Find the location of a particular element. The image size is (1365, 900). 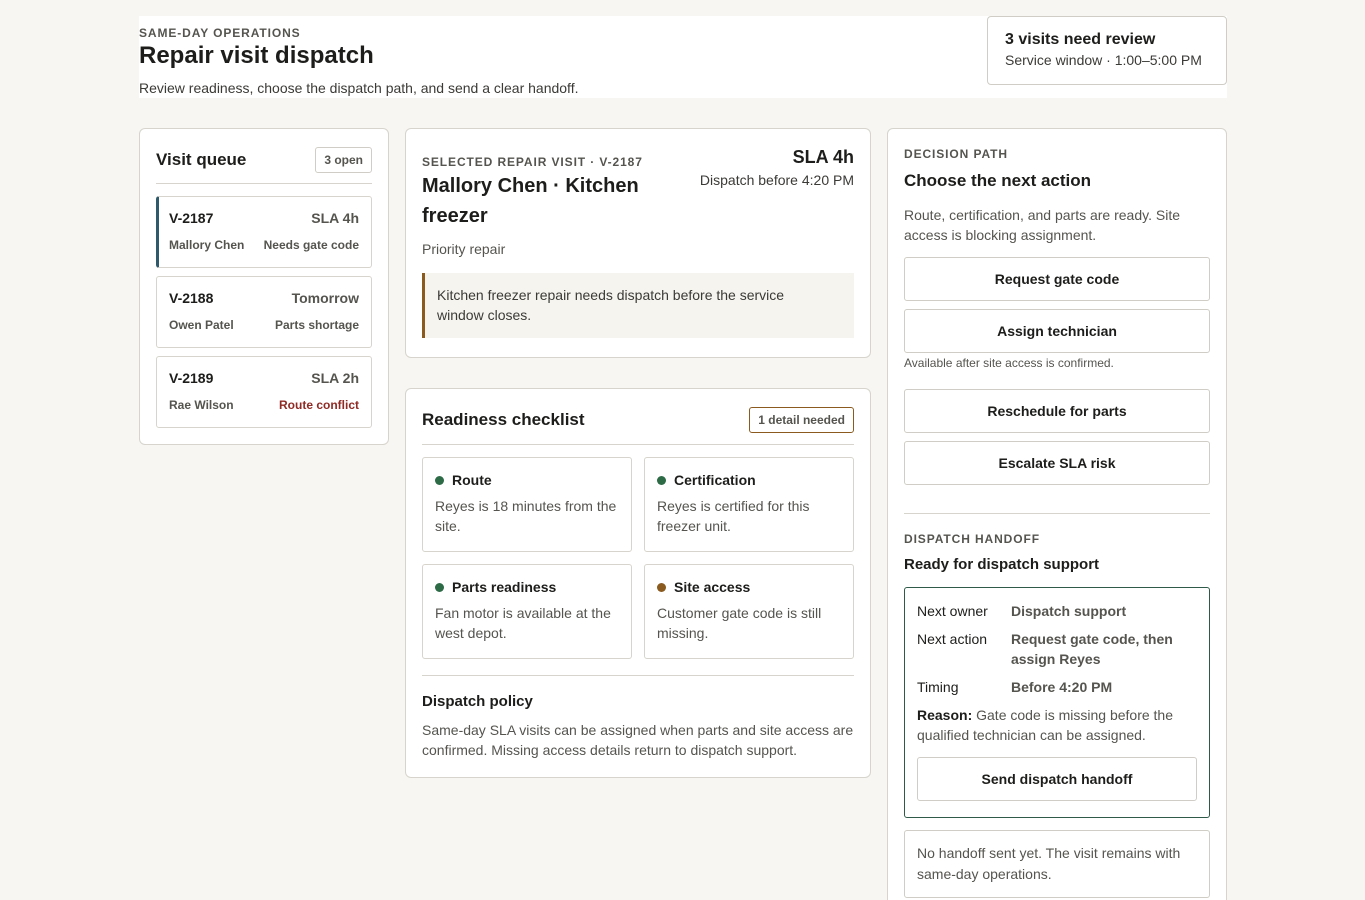

service-window: Service window · 1:00–5:00 PM is located at coordinates (1103, 60).